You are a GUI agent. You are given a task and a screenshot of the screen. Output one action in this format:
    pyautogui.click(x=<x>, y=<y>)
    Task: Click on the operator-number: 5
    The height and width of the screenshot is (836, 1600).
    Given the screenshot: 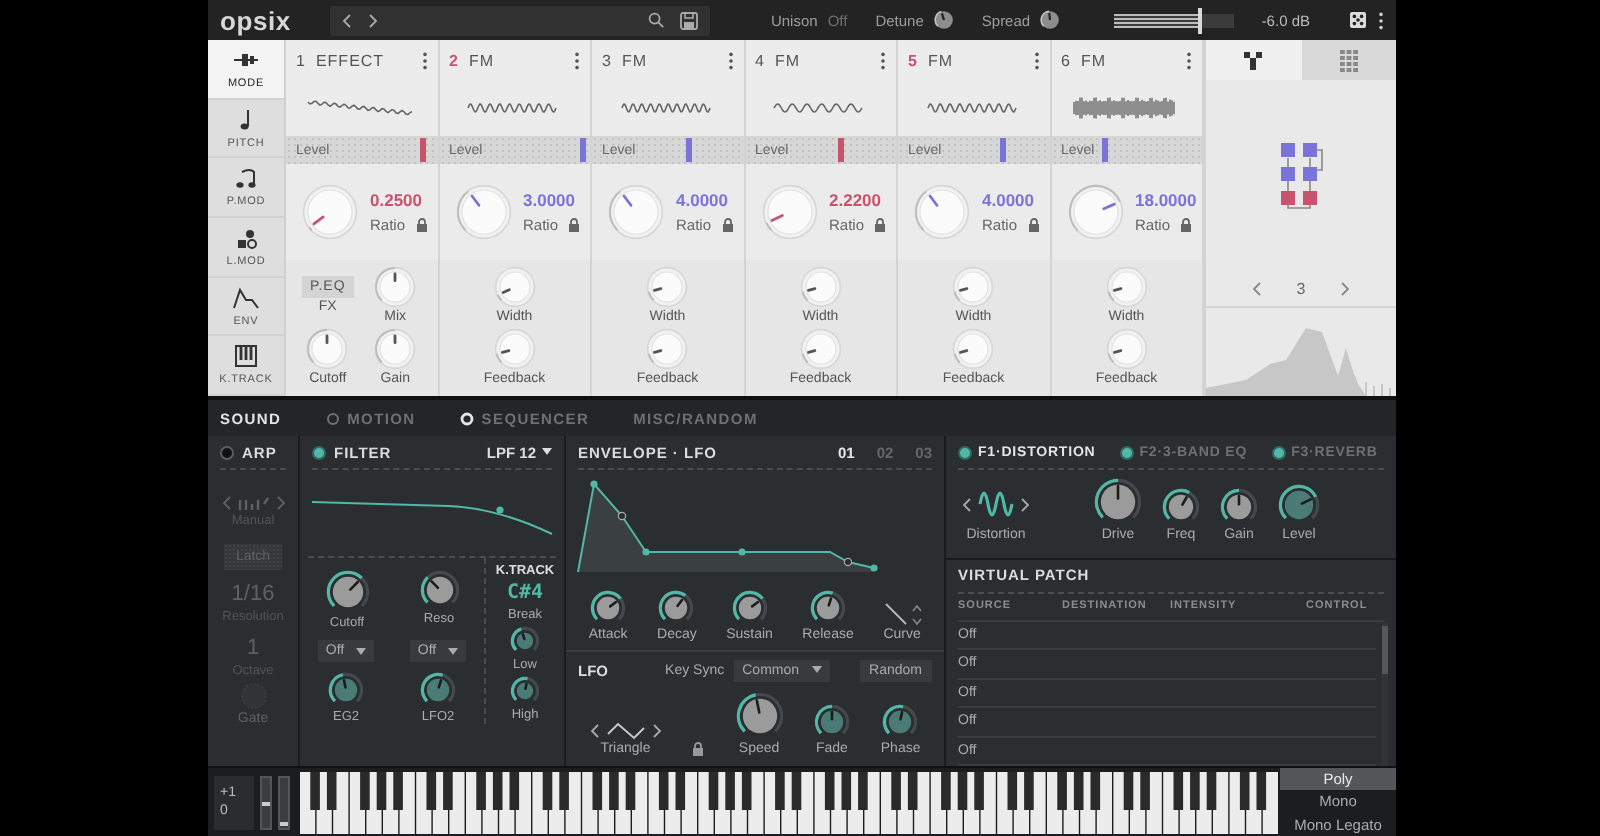 What is the action you would take?
    pyautogui.click(x=913, y=60)
    